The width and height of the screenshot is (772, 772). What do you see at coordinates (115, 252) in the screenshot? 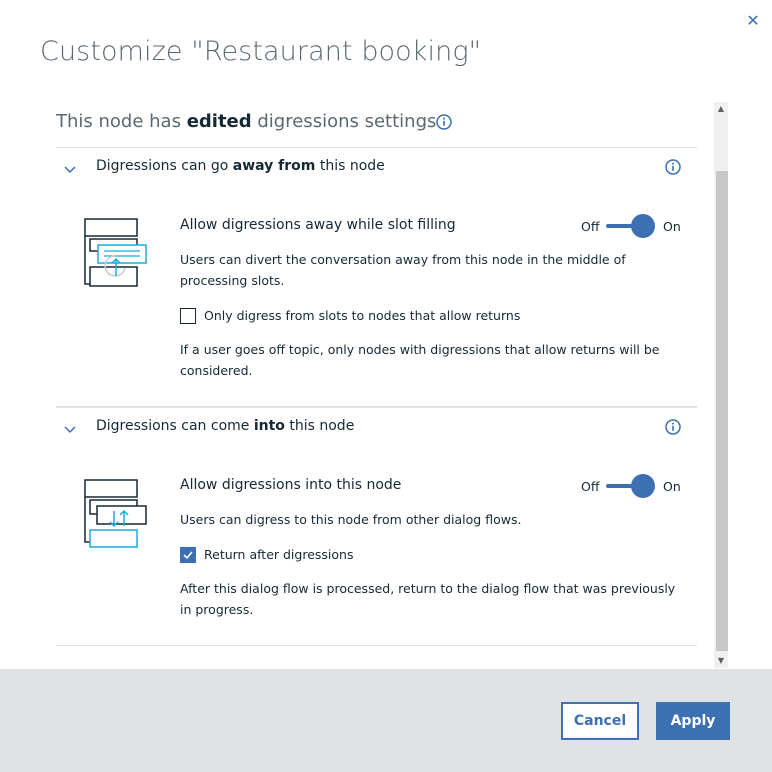
I see `digress-away-icon` at bounding box center [115, 252].